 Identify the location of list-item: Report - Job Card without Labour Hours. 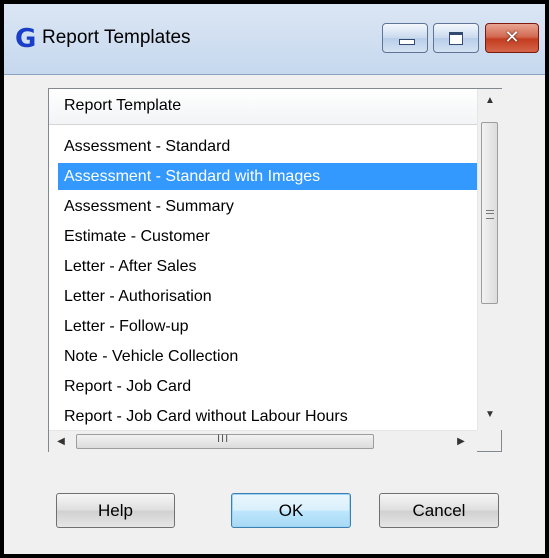
(267, 416).